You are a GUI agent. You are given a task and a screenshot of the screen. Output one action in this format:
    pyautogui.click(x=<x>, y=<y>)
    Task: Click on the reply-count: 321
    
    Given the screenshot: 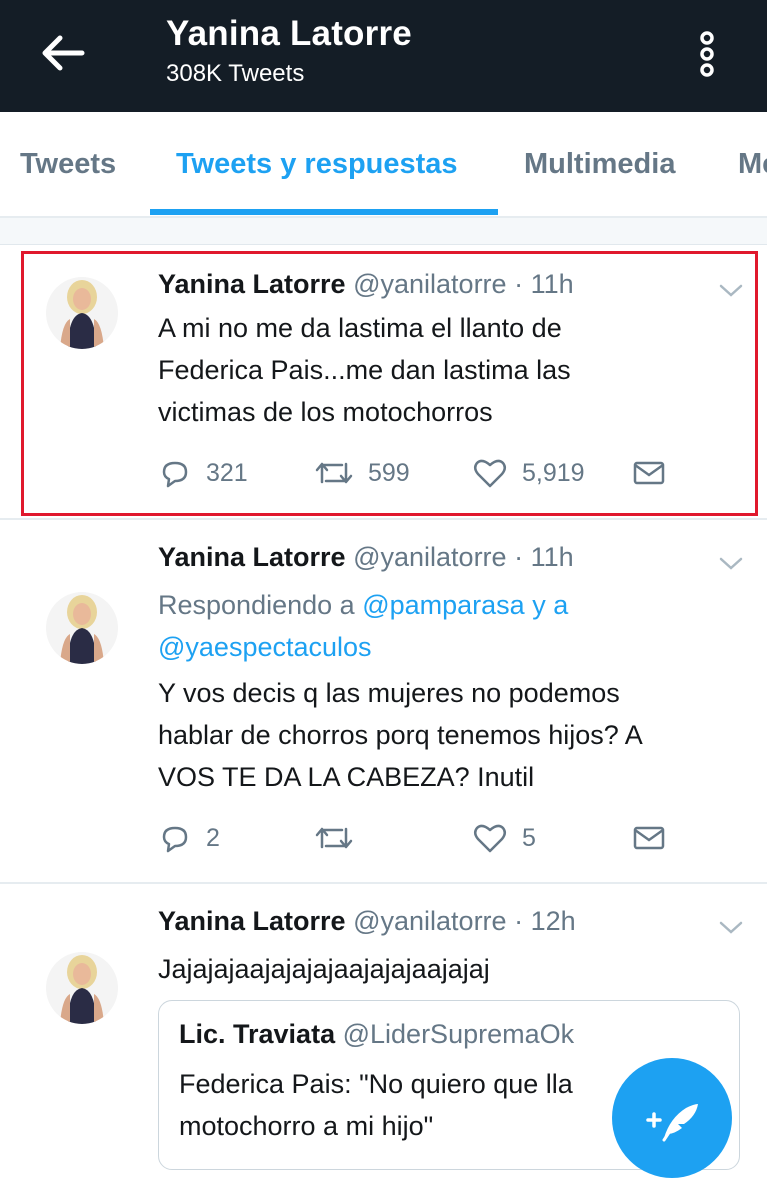 What is the action you would take?
    pyautogui.click(x=227, y=472)
    